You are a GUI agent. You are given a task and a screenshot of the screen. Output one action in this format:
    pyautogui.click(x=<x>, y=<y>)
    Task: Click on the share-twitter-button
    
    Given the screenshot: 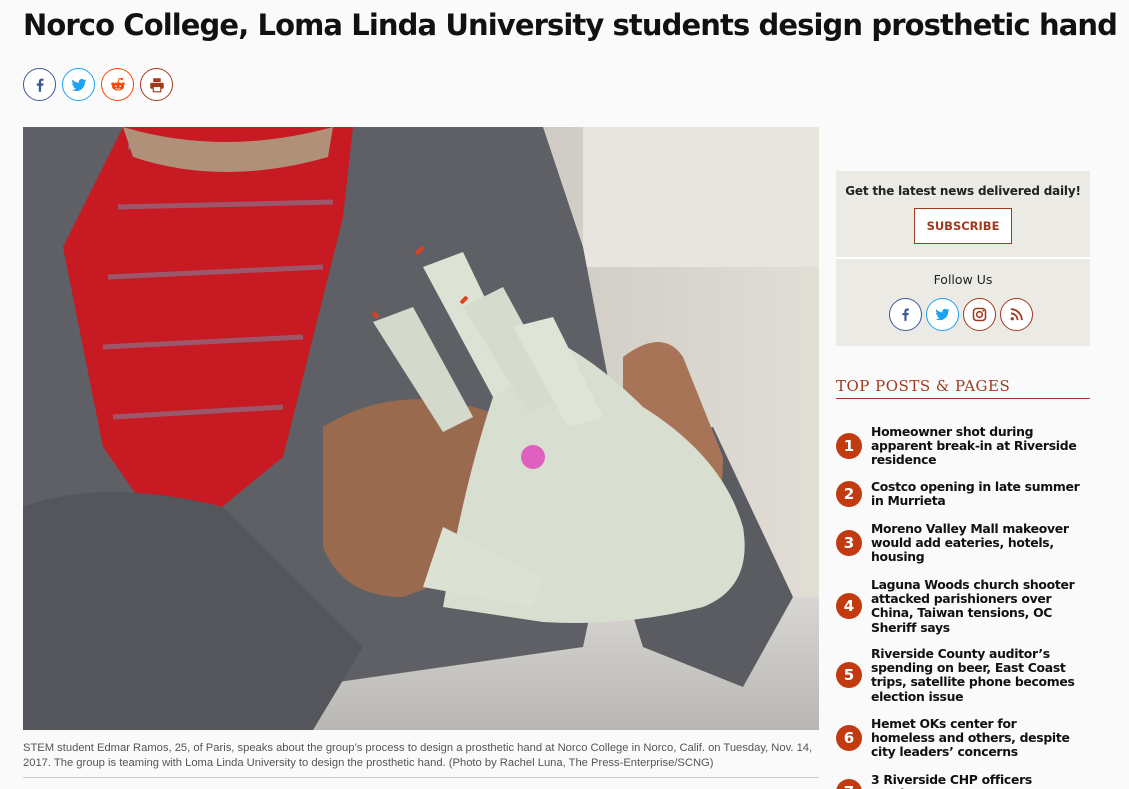 What is the action you would take?
    pyautogui.click(x=78, y=84)
    